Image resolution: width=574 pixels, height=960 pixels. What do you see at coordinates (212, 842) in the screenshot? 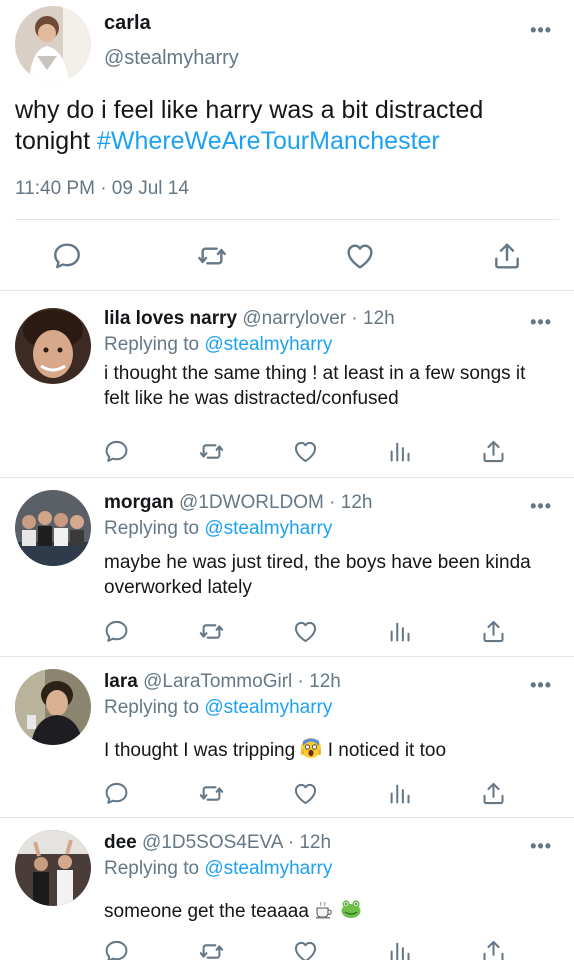
I see `user-handle: @1D5SOS4EVA` at bounding box center [212, 842].